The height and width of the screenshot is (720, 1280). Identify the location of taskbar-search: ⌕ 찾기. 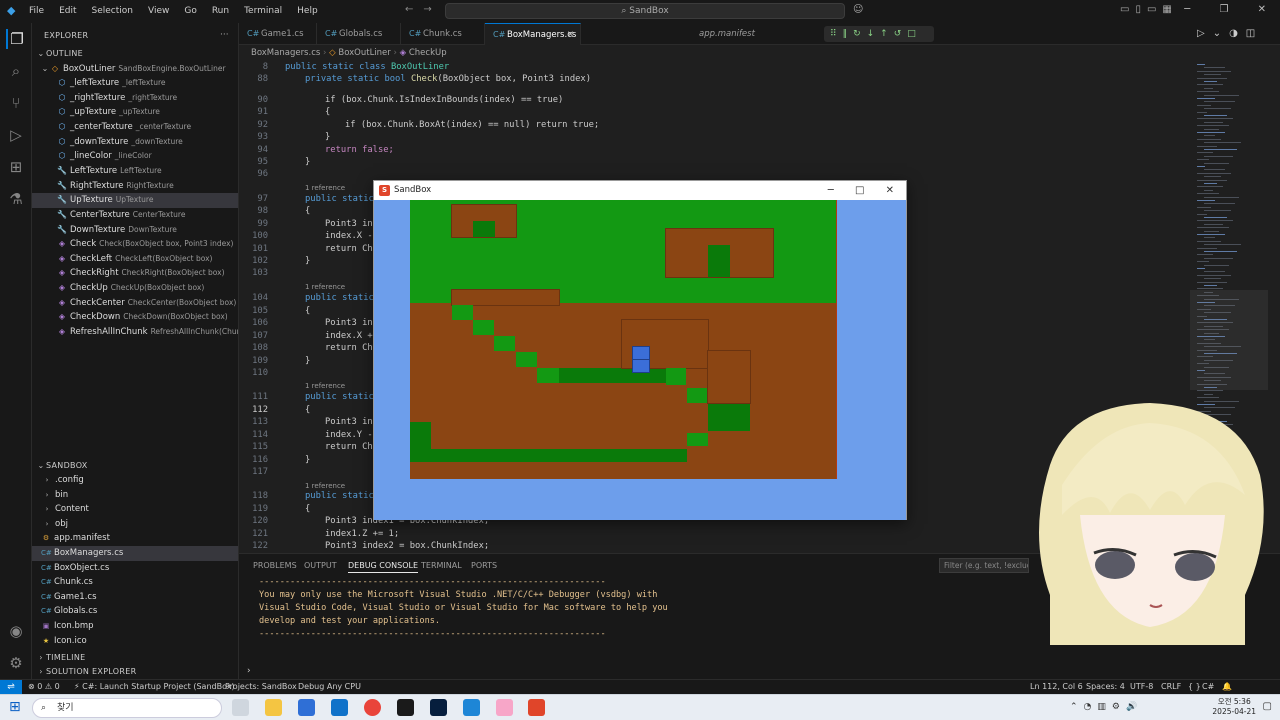
(127, 708).